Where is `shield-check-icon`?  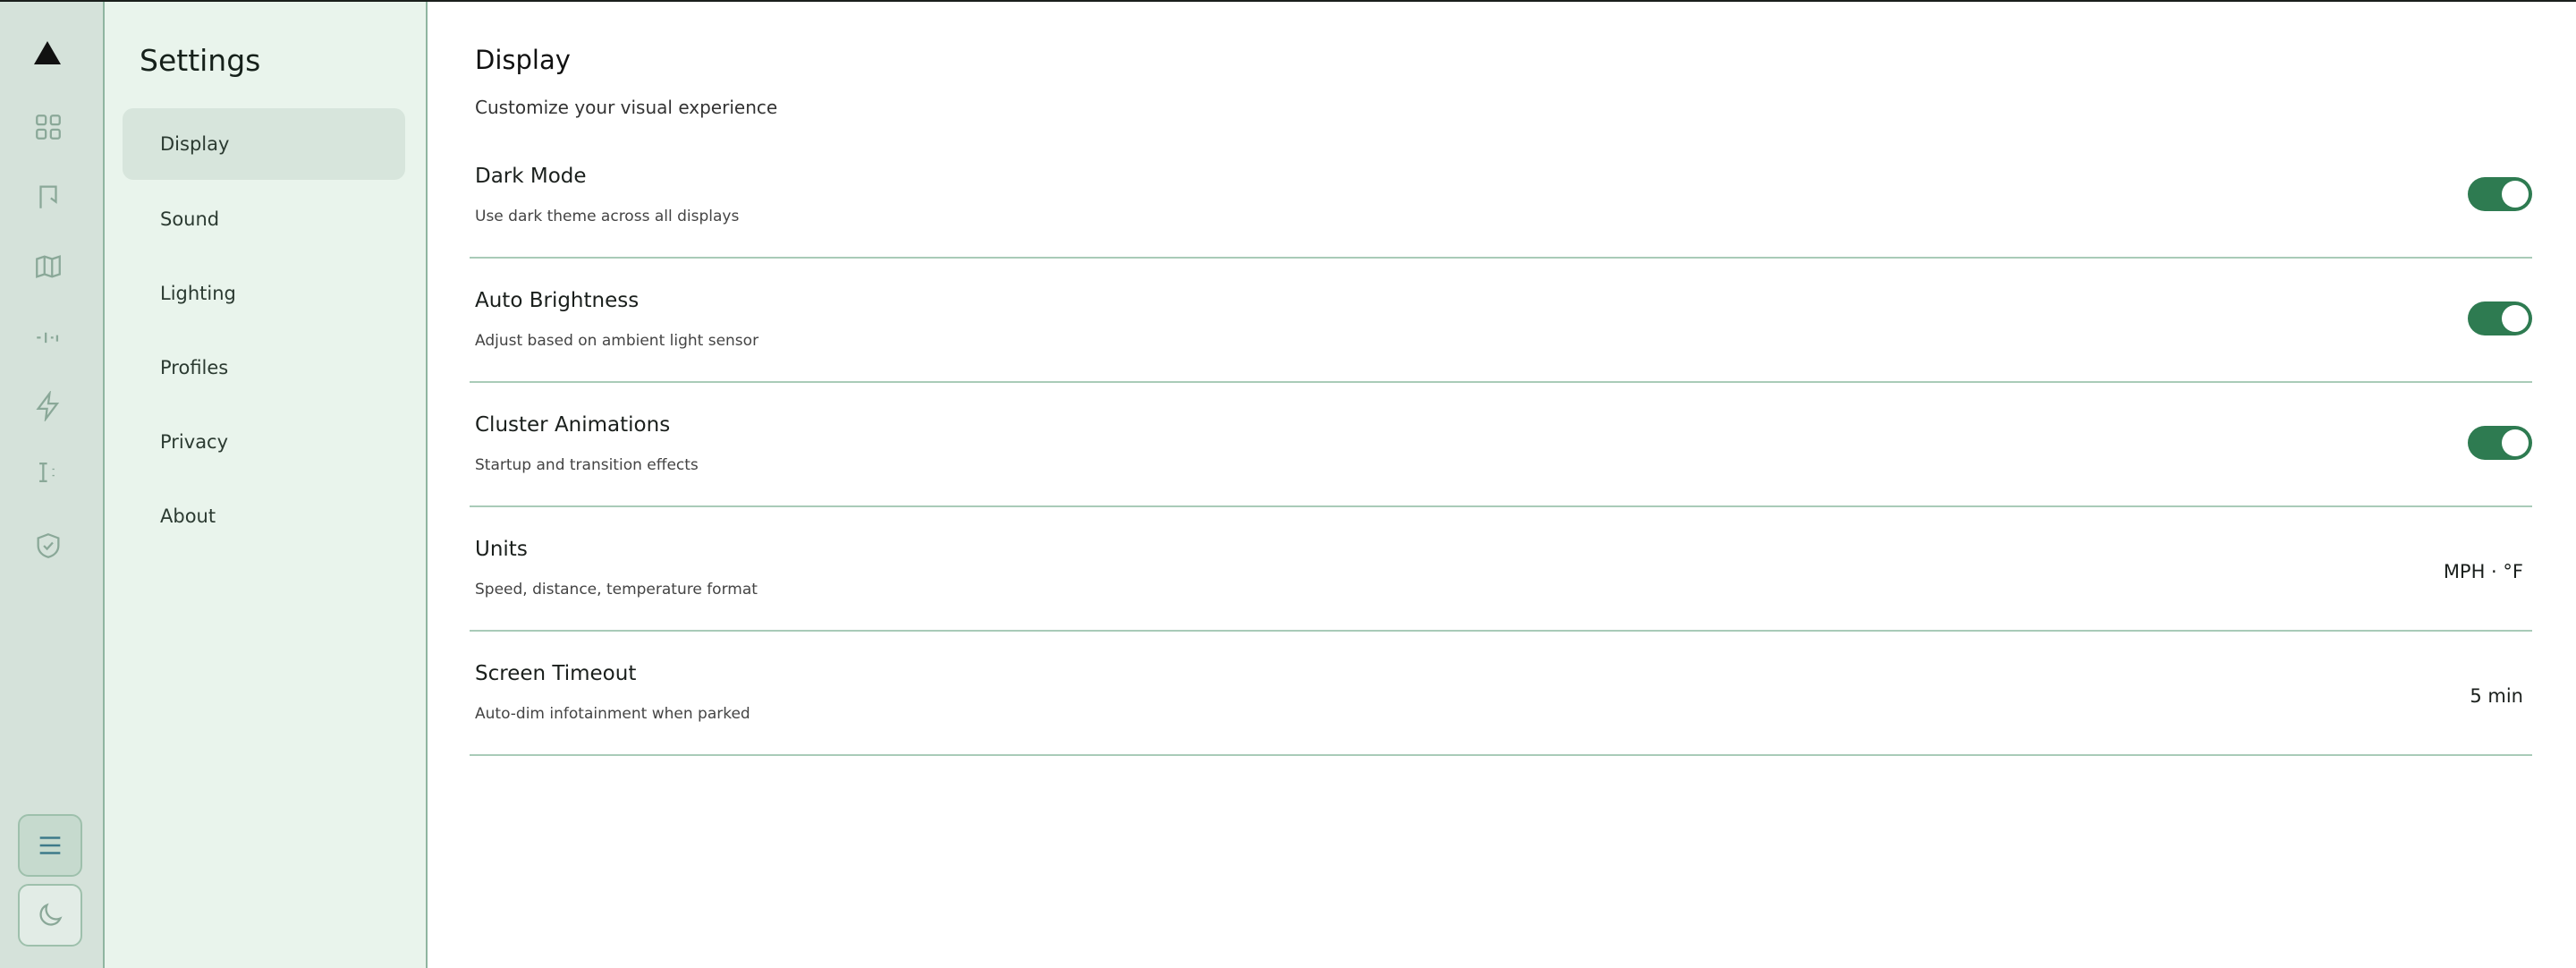
shield-check-icon is located at coordinates (48, 546).